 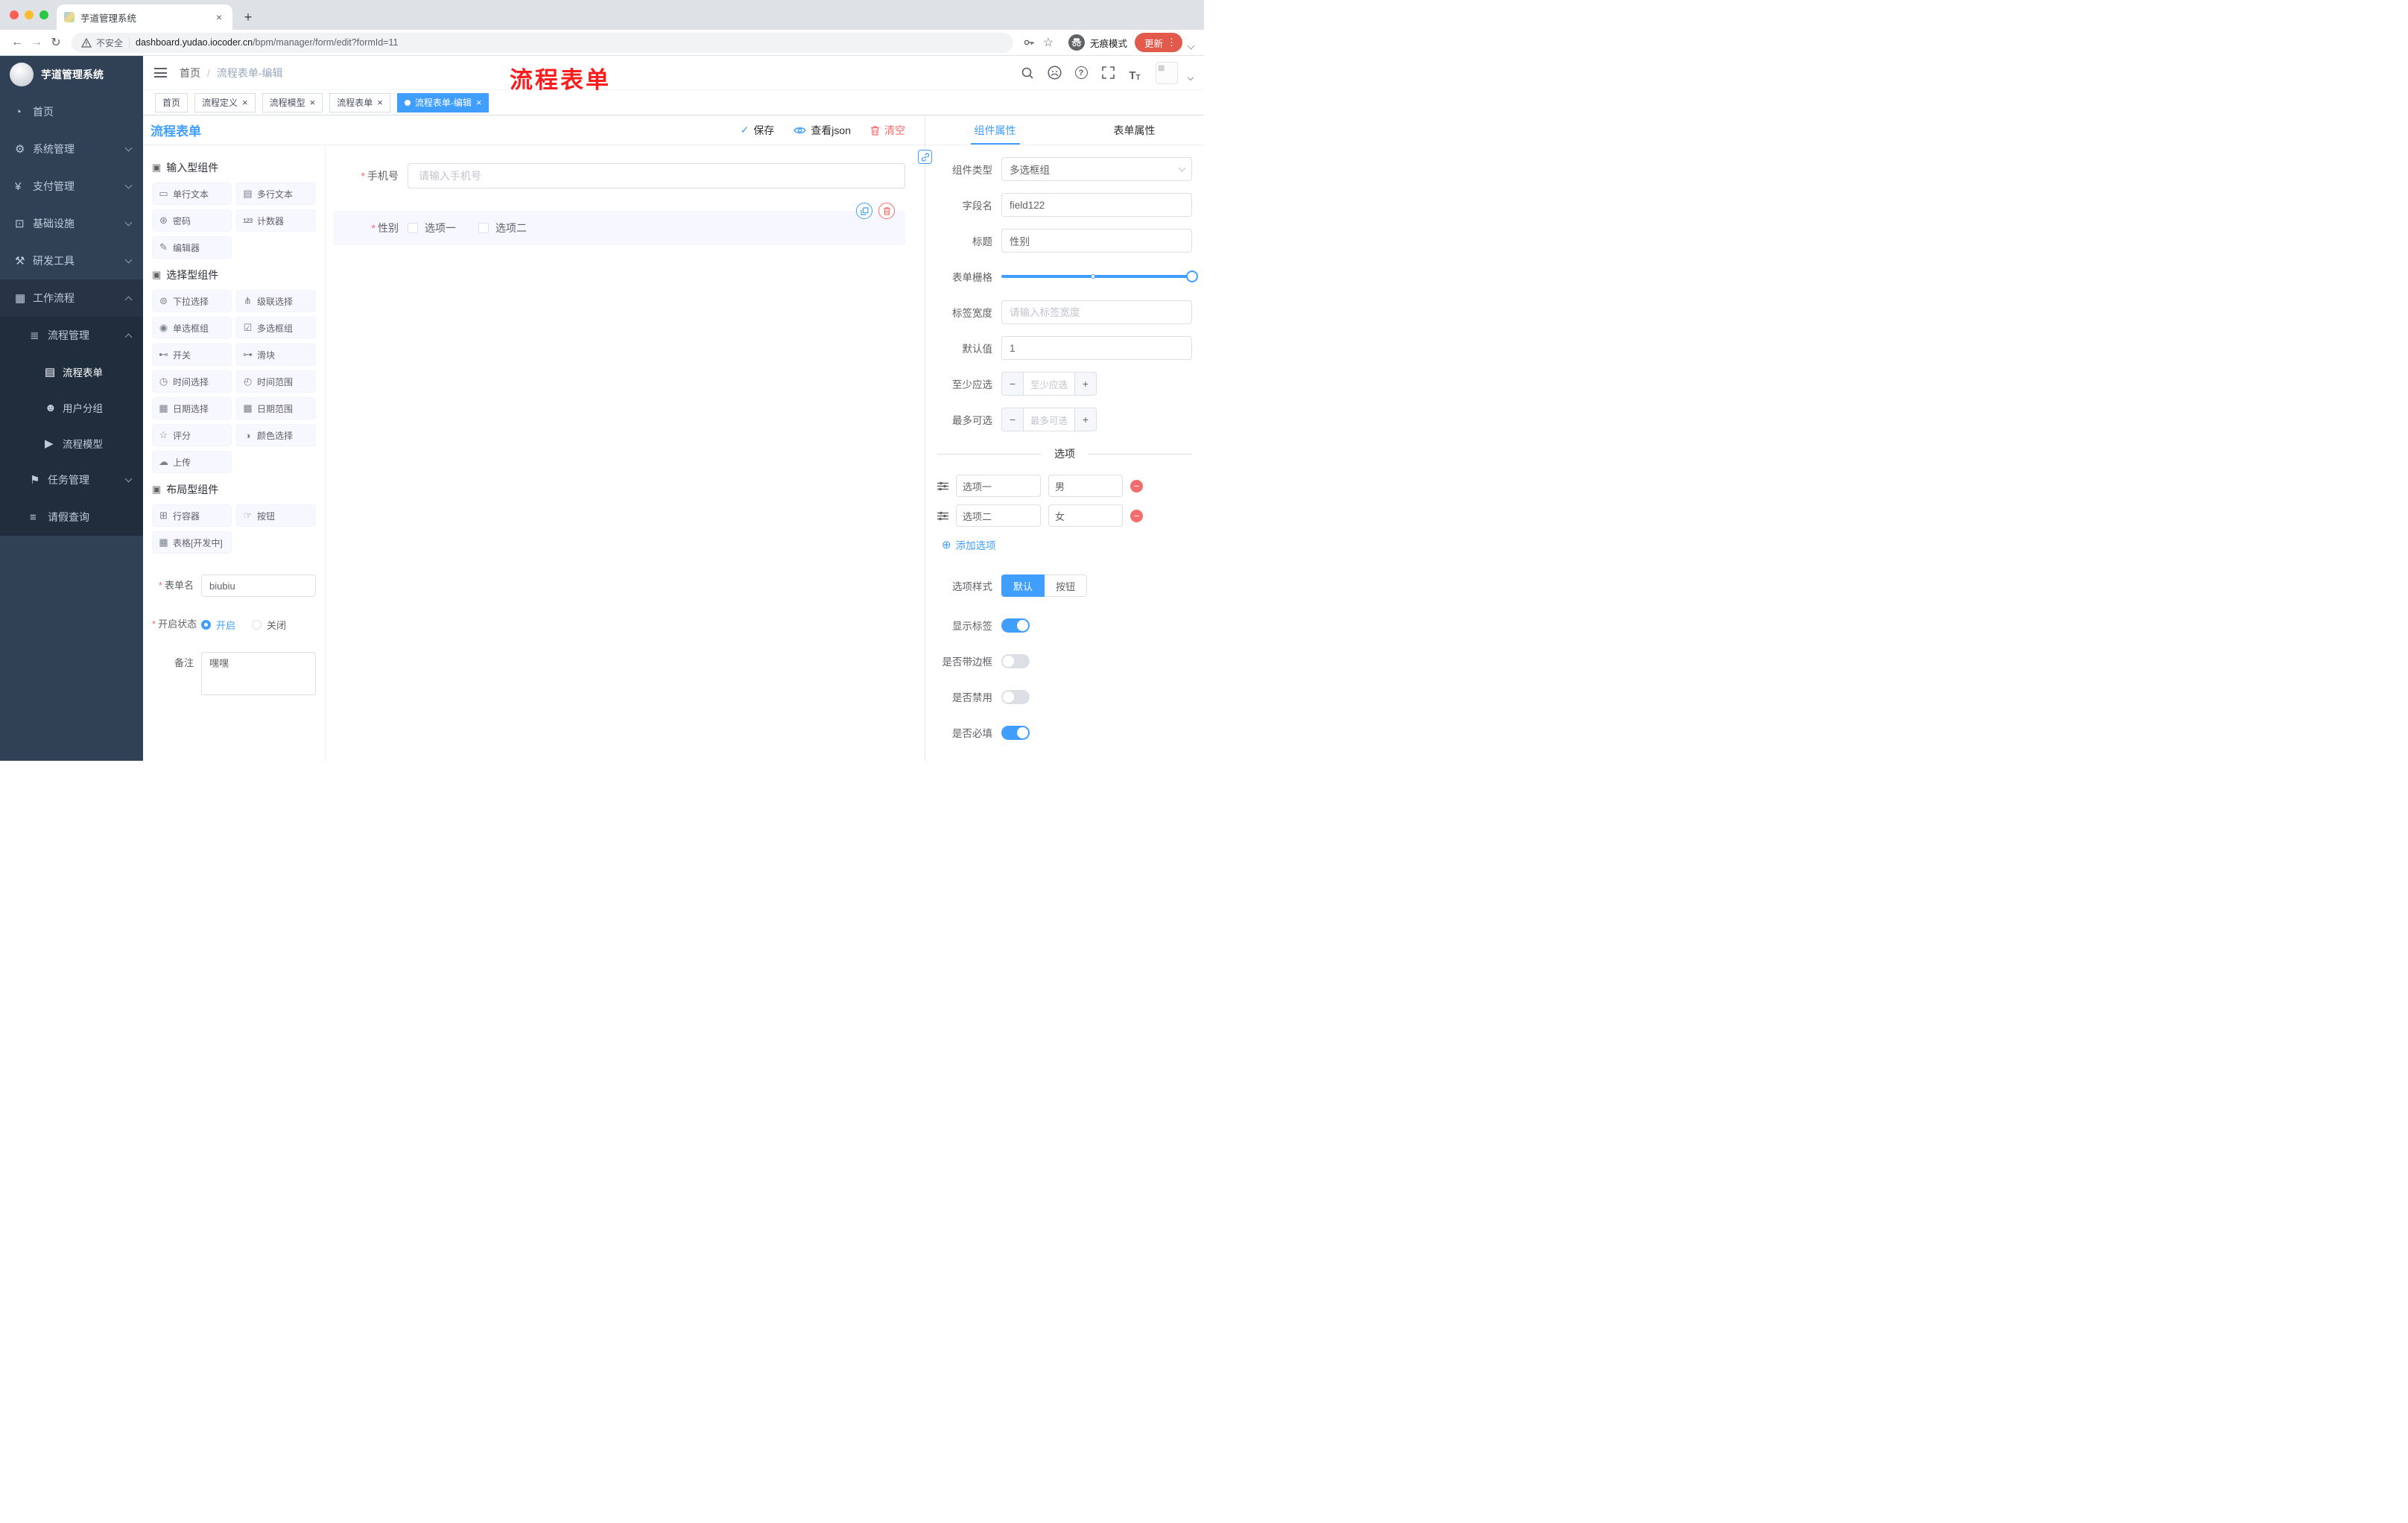 I want to click on sidebar-item-payment: ¥ 支付管理, so click(x=71, y=186).